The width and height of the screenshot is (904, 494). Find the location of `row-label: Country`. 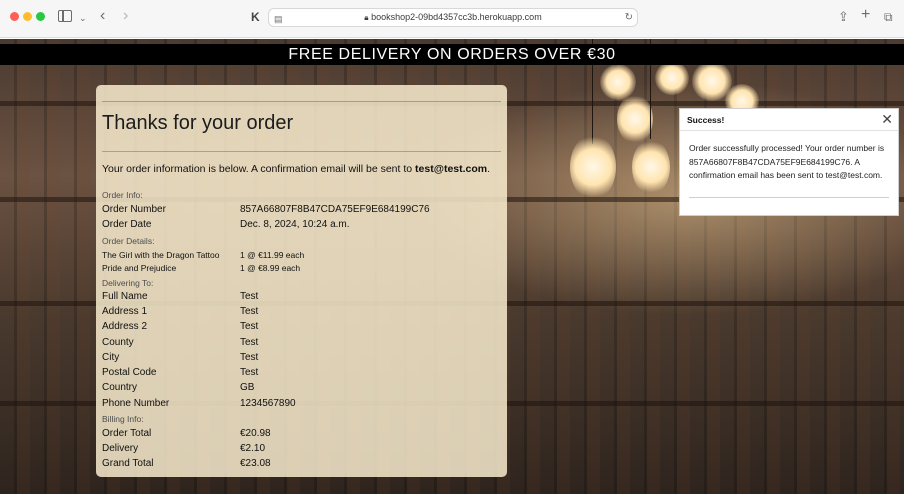

row-label: Country is located at coordinates (120, 387).